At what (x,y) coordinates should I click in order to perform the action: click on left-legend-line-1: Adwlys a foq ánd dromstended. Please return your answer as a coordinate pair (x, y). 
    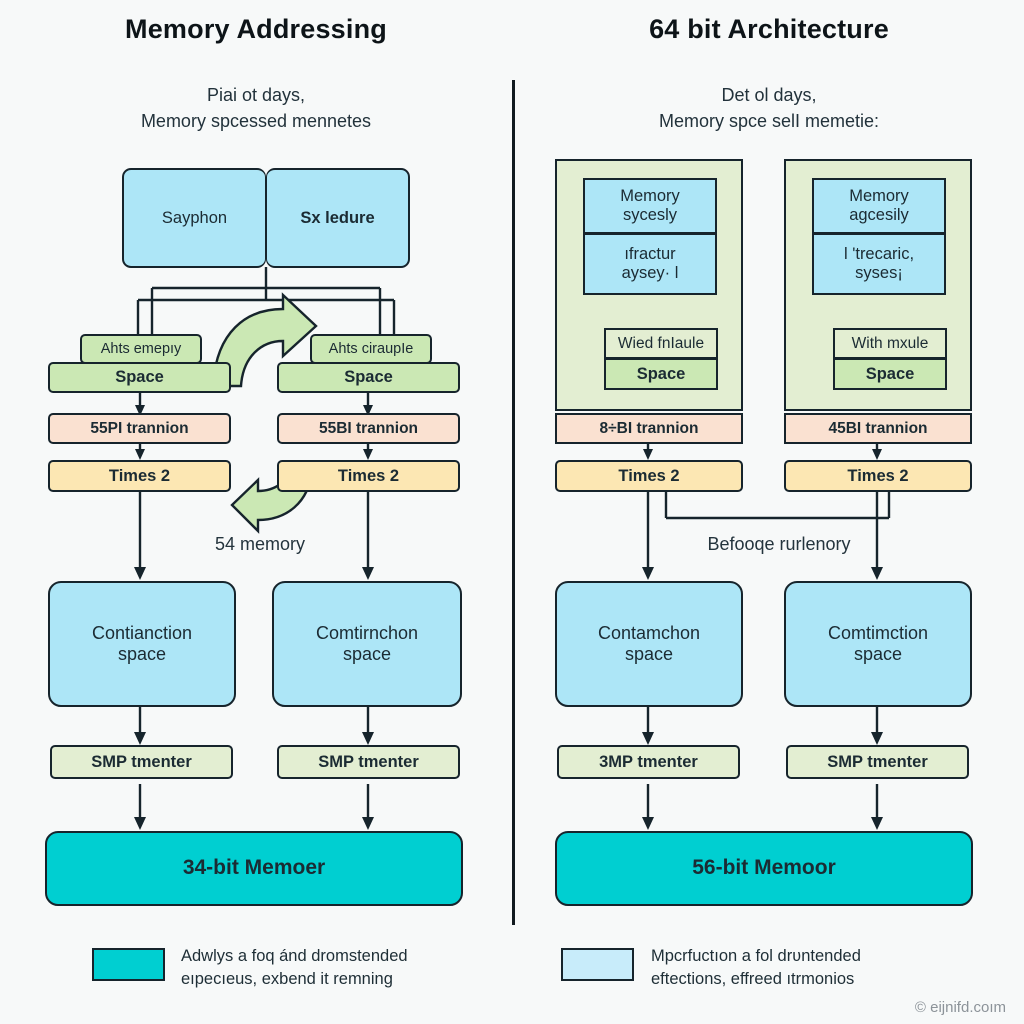
    Looking at the image, I should click on (294, 956).